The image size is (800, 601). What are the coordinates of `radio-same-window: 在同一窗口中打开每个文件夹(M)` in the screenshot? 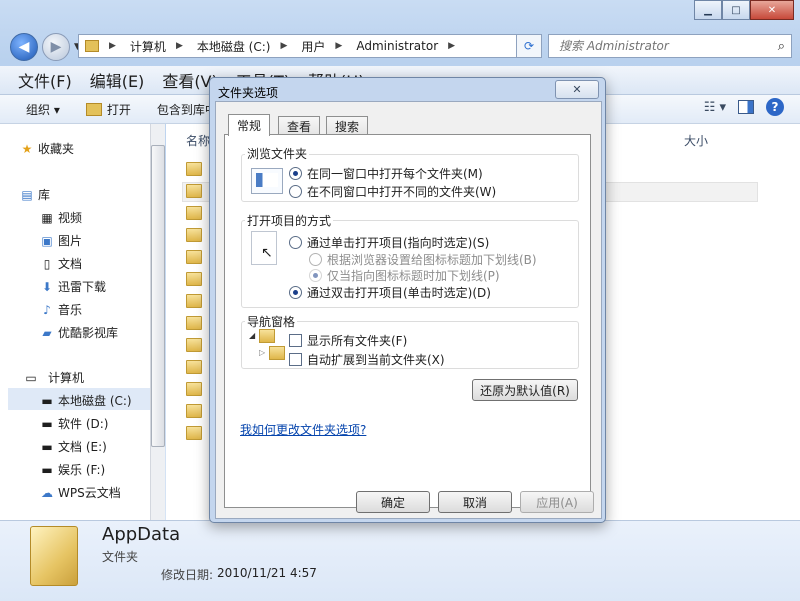 It's located at (386, 173).